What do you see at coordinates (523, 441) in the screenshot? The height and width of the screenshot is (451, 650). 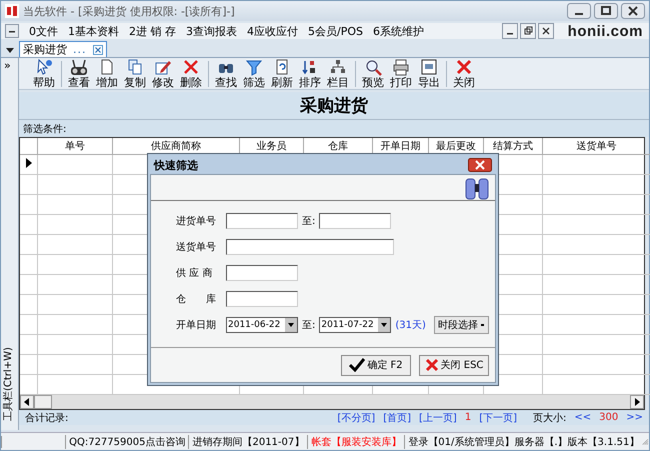 I see `status-text: 登录【01/系统管理员】服务器【.】版本【3.1.51】` at bounding box center [523, 441].